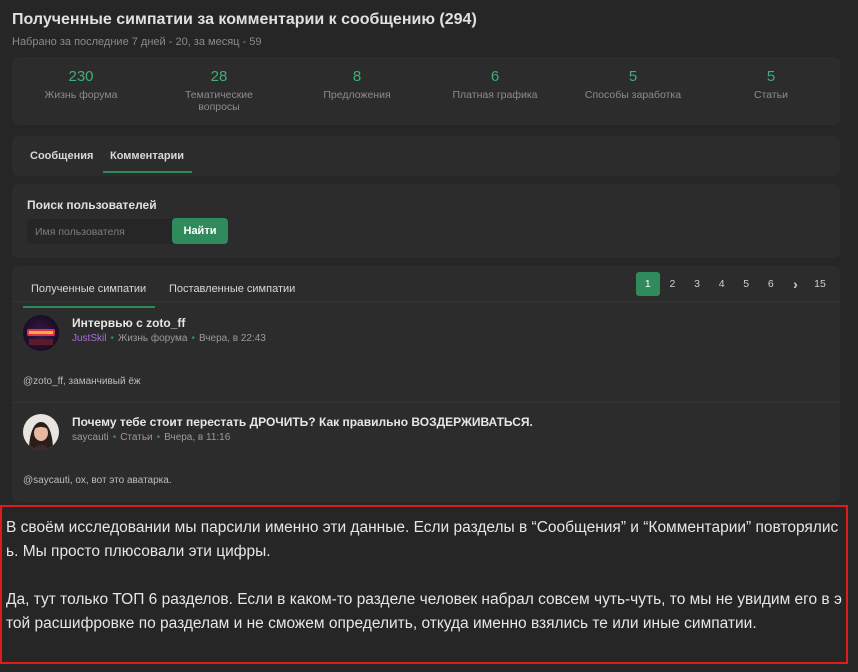  I want to click on stat-label: Платная графика, so click(495, 95).